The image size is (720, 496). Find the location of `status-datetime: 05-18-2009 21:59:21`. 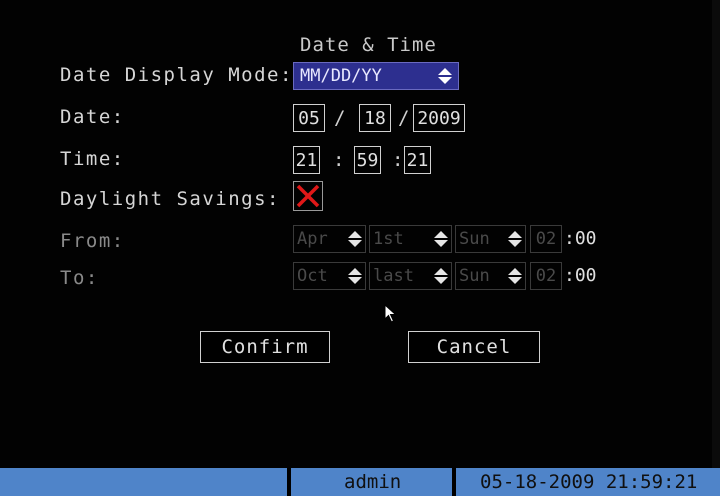

status-datetime: 05-18-2009 21:59:21 is located at coordinates (589, 482).